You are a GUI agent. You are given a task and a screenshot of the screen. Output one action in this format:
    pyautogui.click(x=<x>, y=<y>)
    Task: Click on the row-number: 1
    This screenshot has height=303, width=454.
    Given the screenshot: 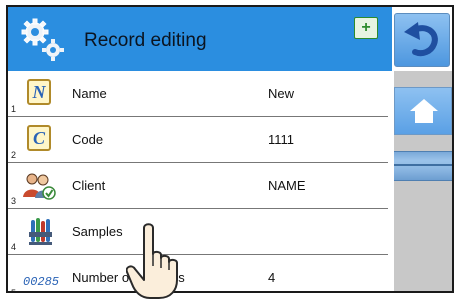 What is the action you would take?
    pyautogui.click(x=14, y=109)
    